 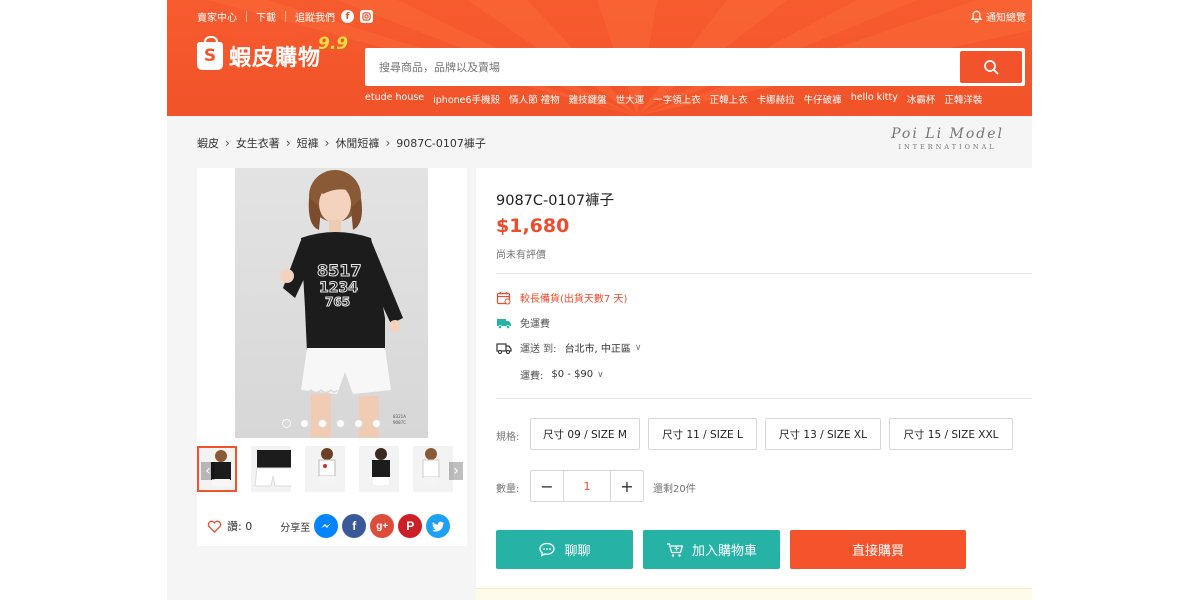 What do you see at coordinates (315, 18) in the screenshot?
I see `follow-us-label: 追蹤我們` at bounding box center [315, 18].